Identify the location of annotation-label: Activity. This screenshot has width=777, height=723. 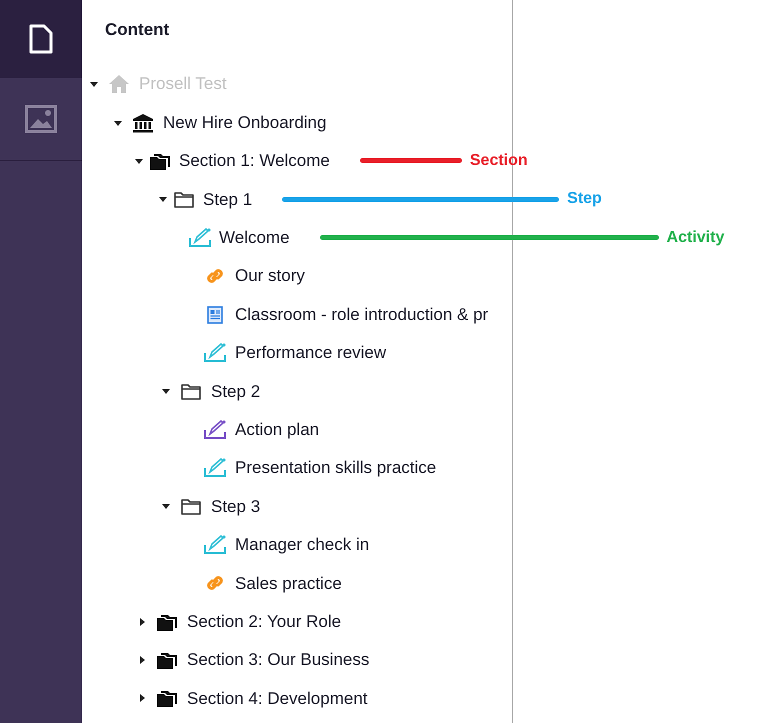
(695, 238).